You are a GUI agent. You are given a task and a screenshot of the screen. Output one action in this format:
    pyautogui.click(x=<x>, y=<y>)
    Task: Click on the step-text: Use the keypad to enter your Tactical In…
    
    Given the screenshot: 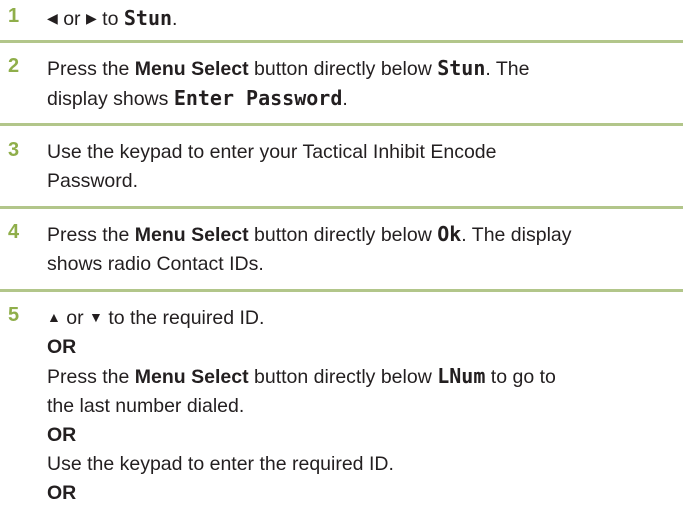 What is the action you would take?
    pyautogui.click(x=272, y=166)
    